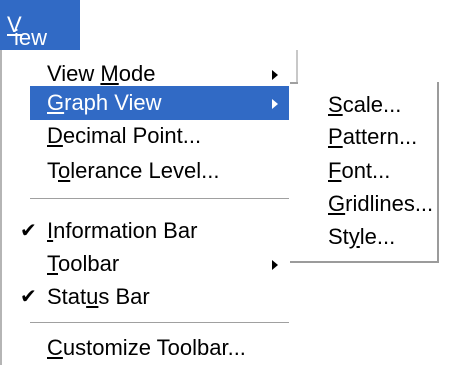 This screenshot has width=465, height=365. I want to click on menu-item-label: Graph View, so click(104, 102).